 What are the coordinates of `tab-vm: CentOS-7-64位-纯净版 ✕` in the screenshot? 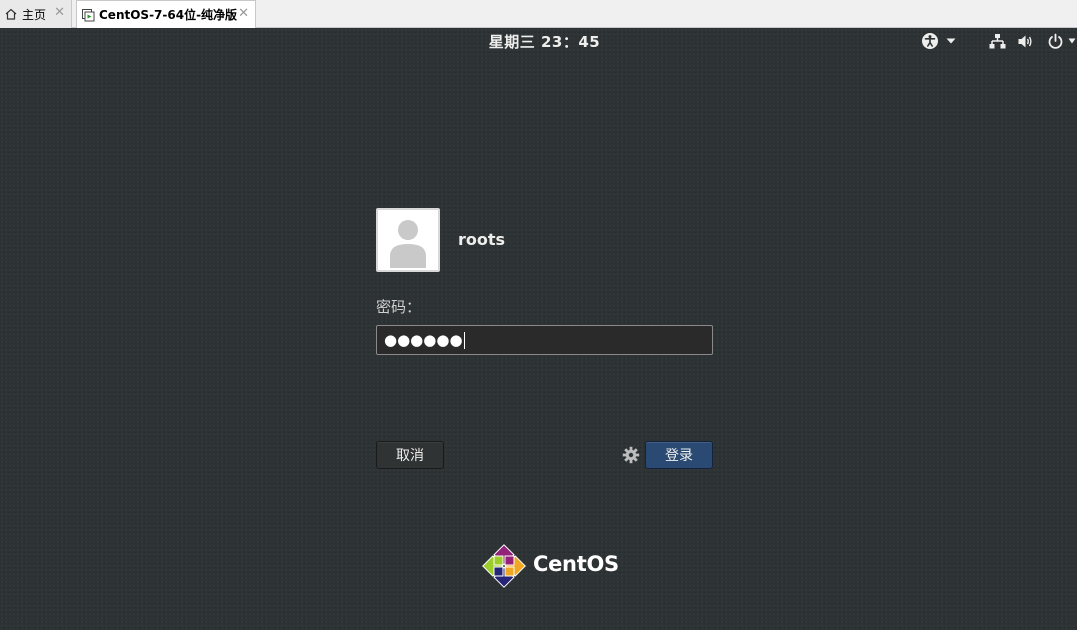 It's located at (166, 14).